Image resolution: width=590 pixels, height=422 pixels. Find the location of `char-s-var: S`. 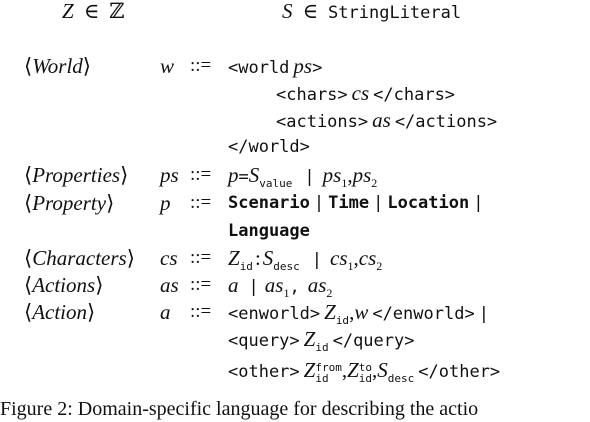

char-s-var: S is located at coordinates (268, 258).